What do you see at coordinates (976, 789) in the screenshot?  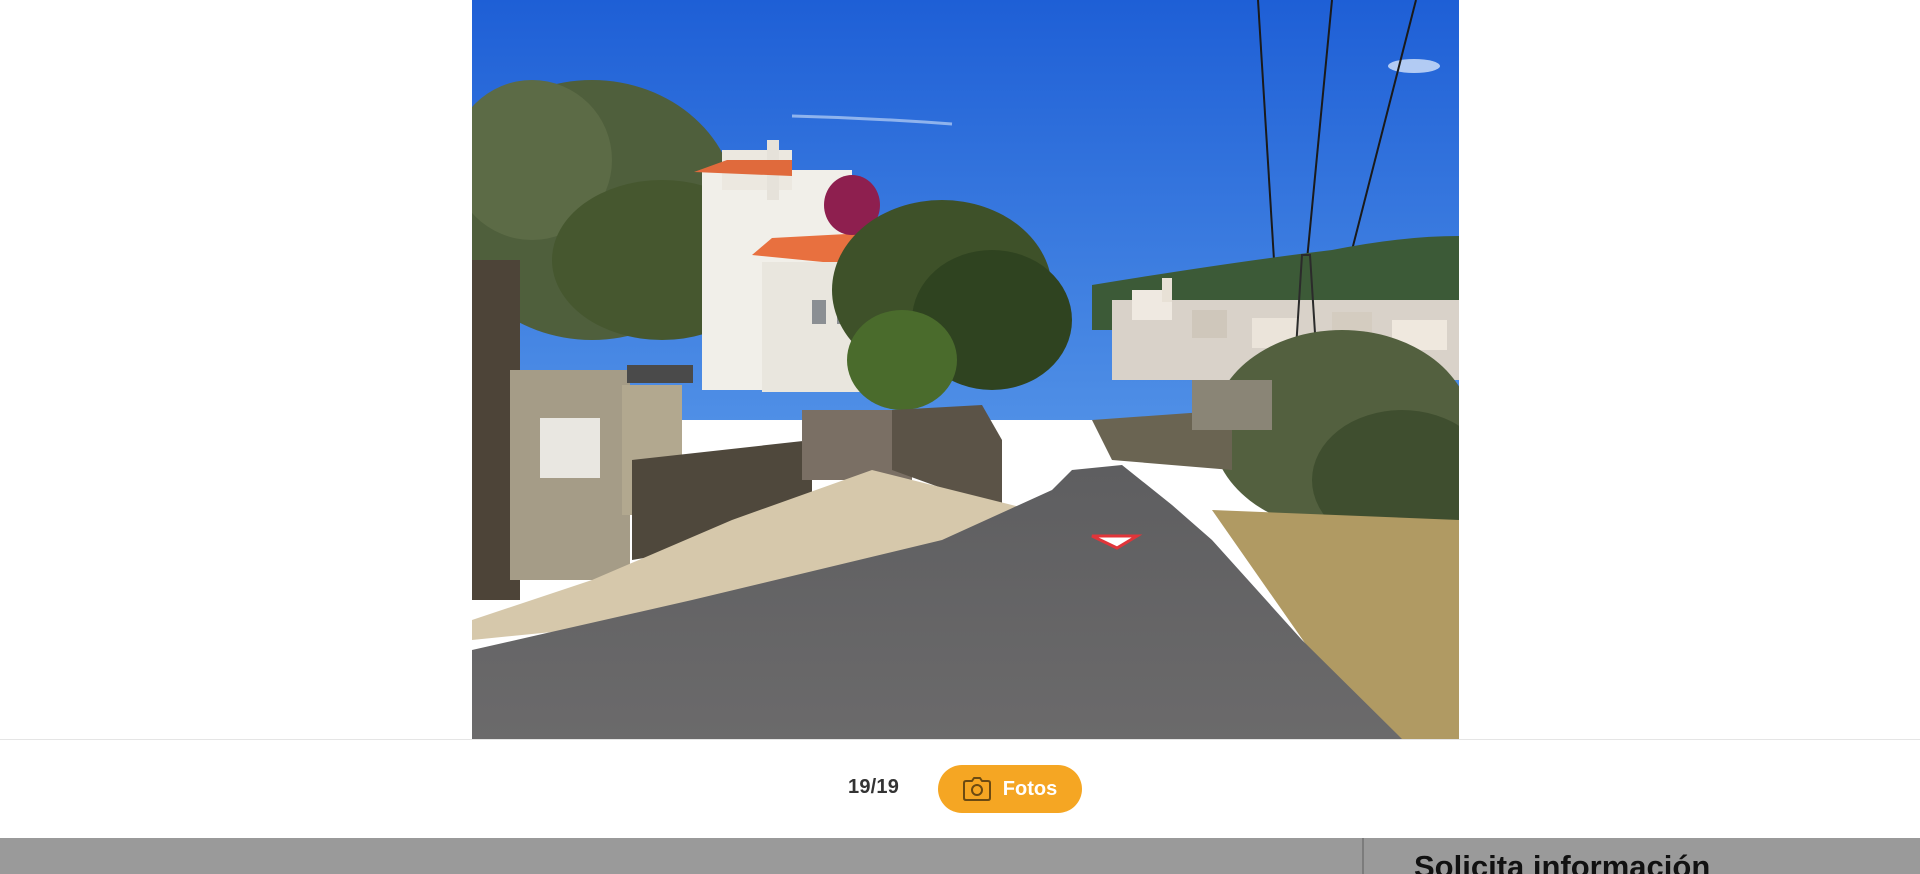 I see `camera-icon` at bounding box center [976, 789].